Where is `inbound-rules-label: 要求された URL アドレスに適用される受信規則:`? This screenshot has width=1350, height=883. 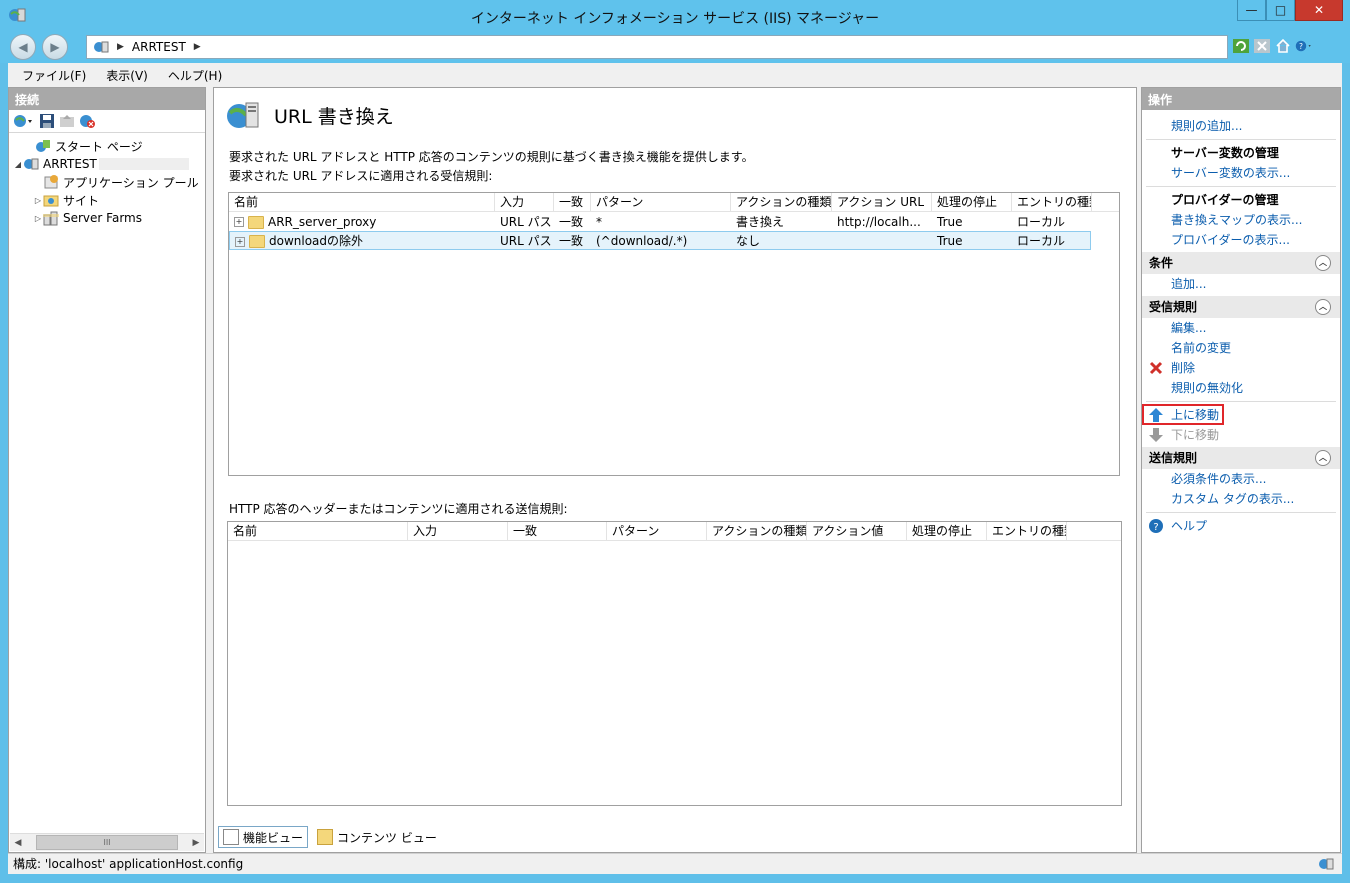 inbound-rules-label: 要求された URL アドレスに適用される受信規則: is located at coordinates (361, 176).